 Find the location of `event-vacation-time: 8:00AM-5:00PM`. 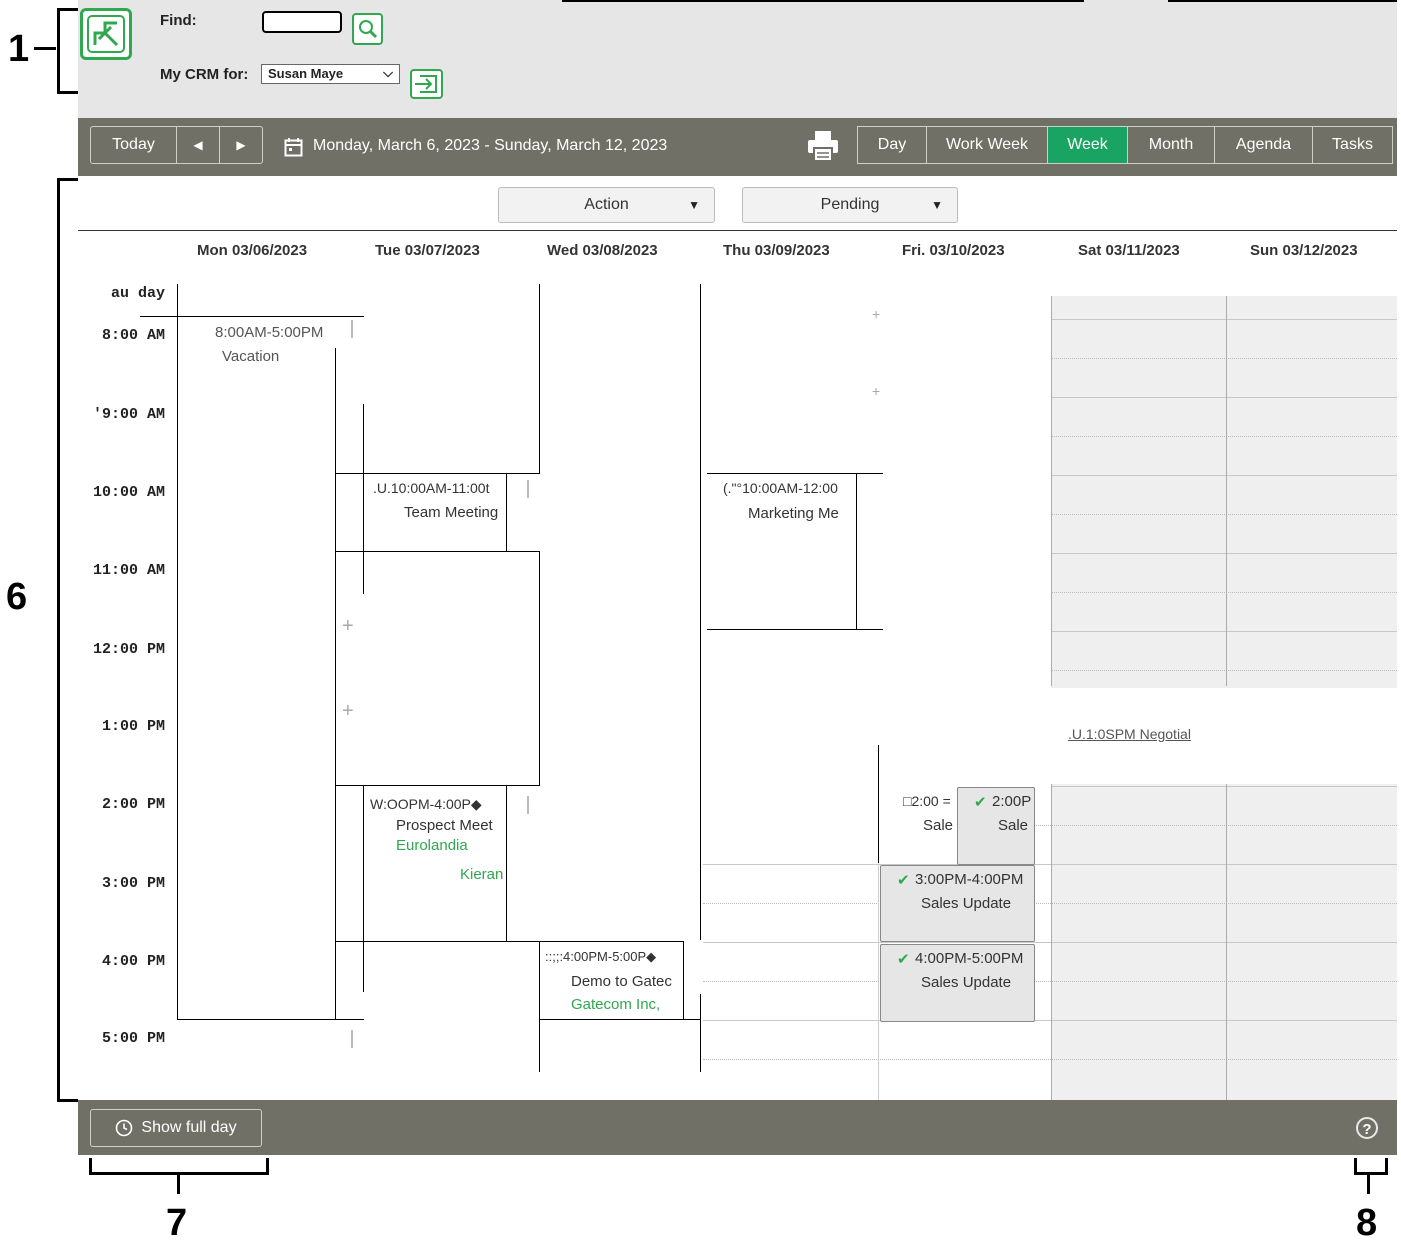

event-vacation-time: 8:00AM-5:00PM is located at coordinates (269, 332).